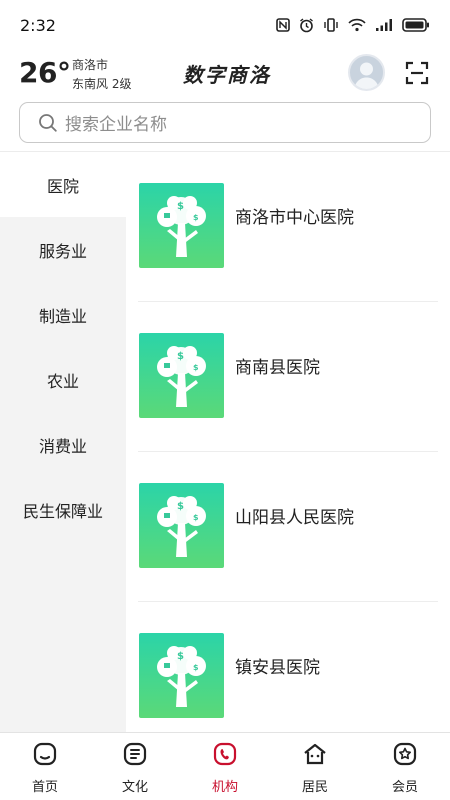 This screenshot has width=450, height=800. What do you see at coordinates (277, 368) in the screenshot?
I see `org-name: 商南县医院` at bounding box center [277, 368].